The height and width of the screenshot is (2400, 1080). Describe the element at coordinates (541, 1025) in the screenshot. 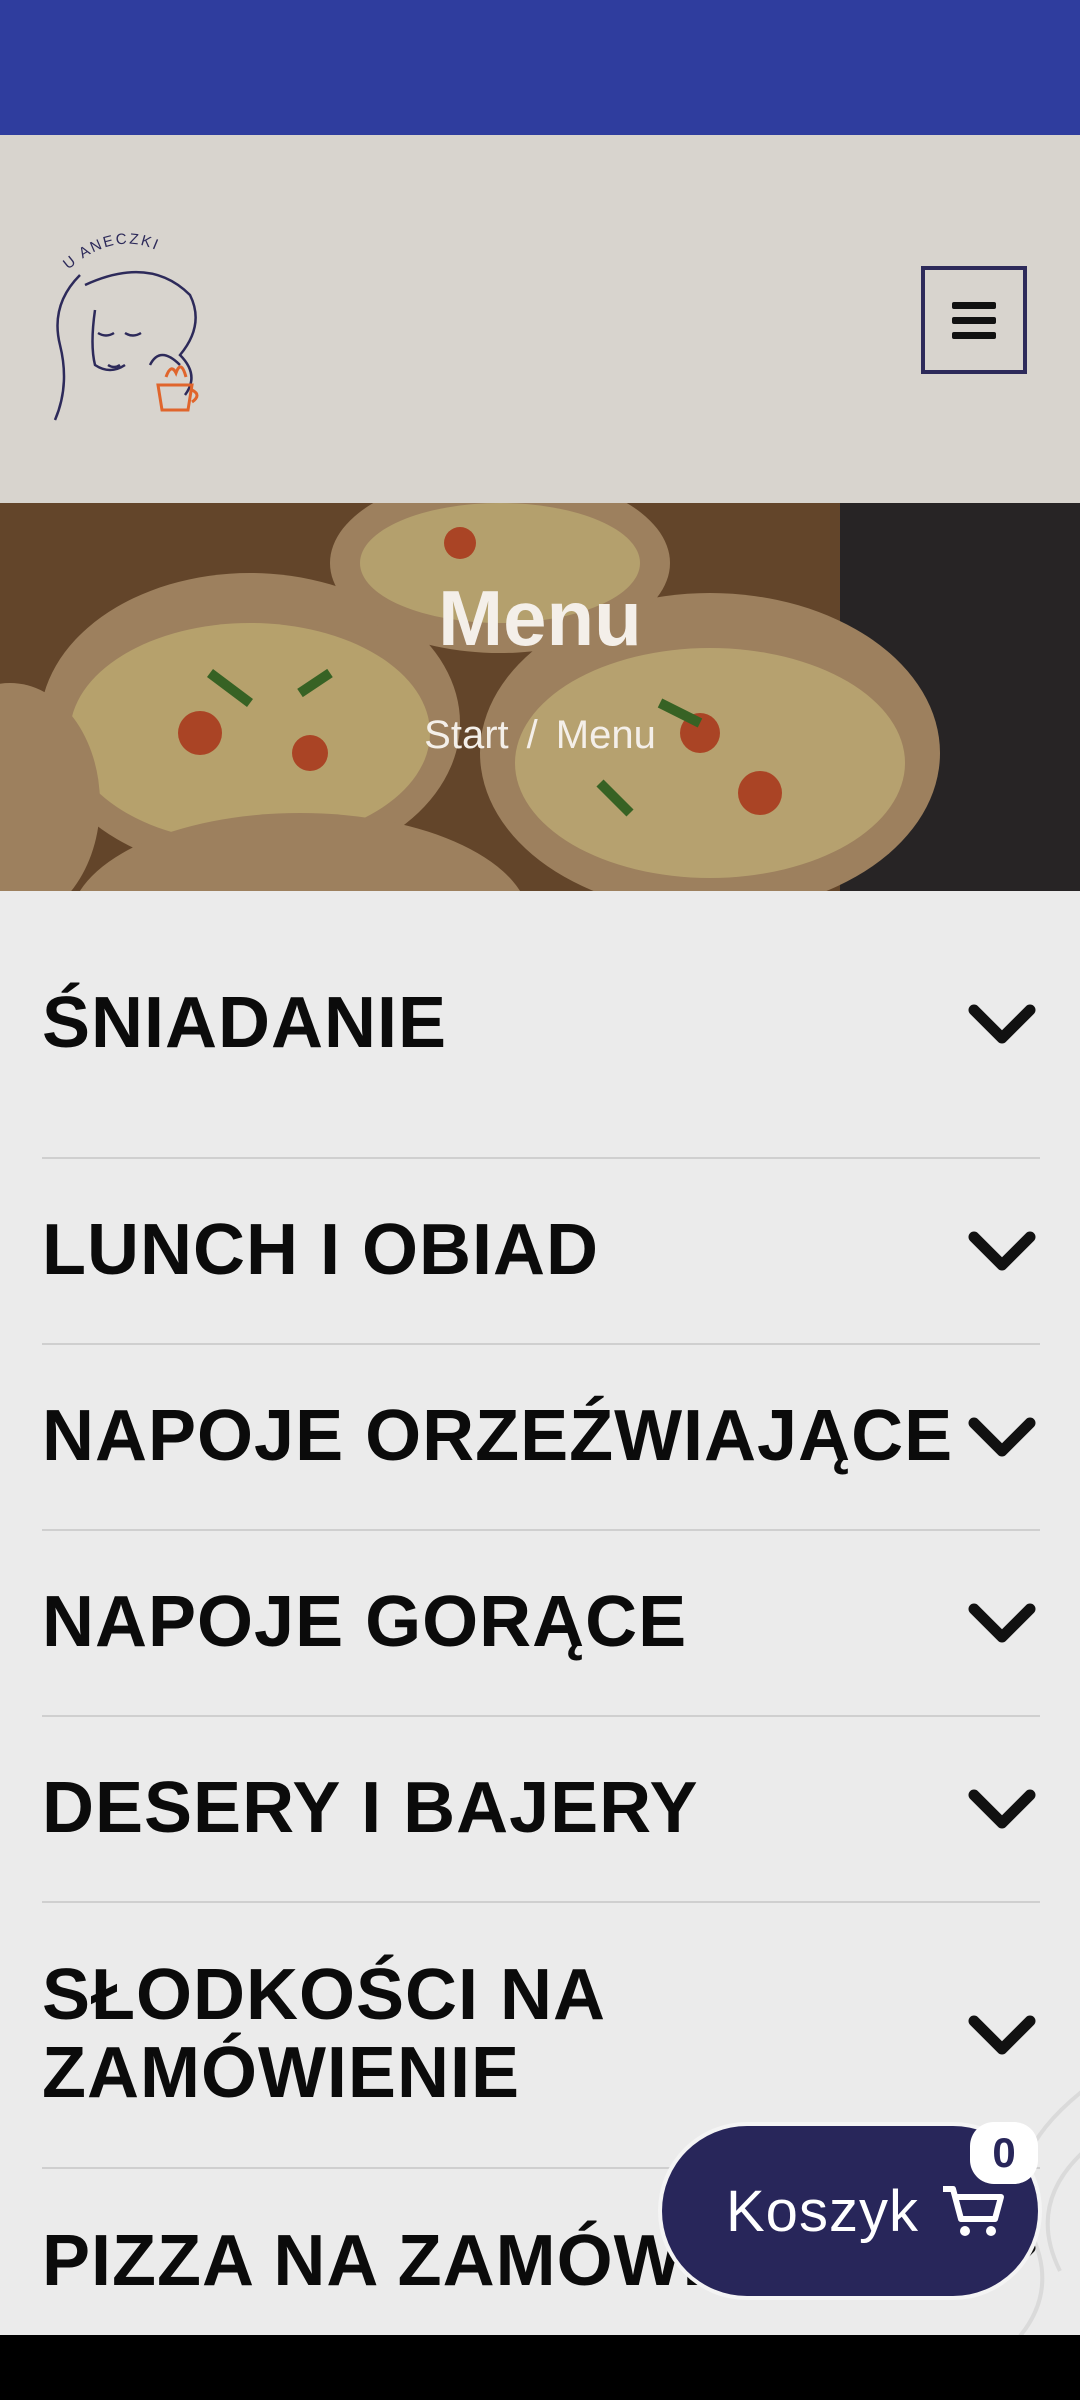

I see `category-sniadanie: ŚNIADANIE` at that location.